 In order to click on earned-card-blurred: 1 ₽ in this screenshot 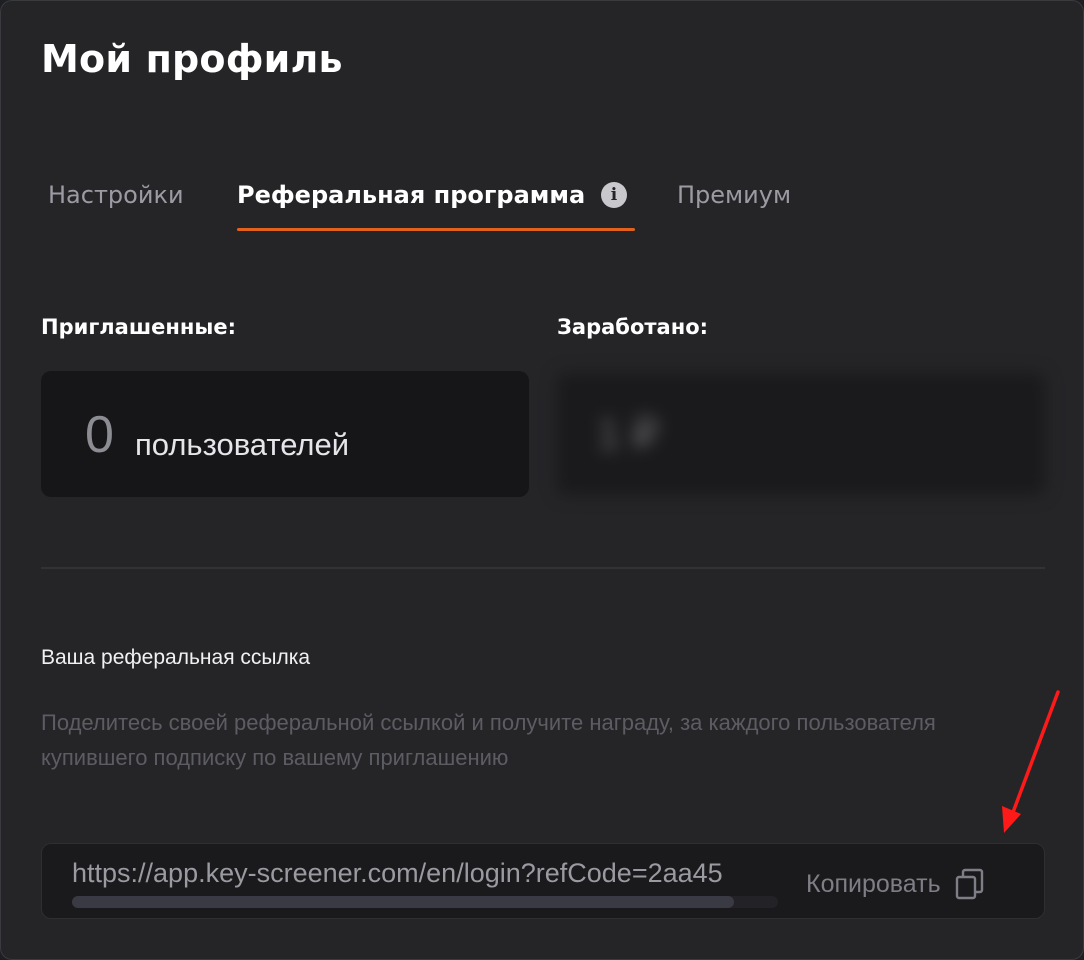, I will do `click(801, 434)`.